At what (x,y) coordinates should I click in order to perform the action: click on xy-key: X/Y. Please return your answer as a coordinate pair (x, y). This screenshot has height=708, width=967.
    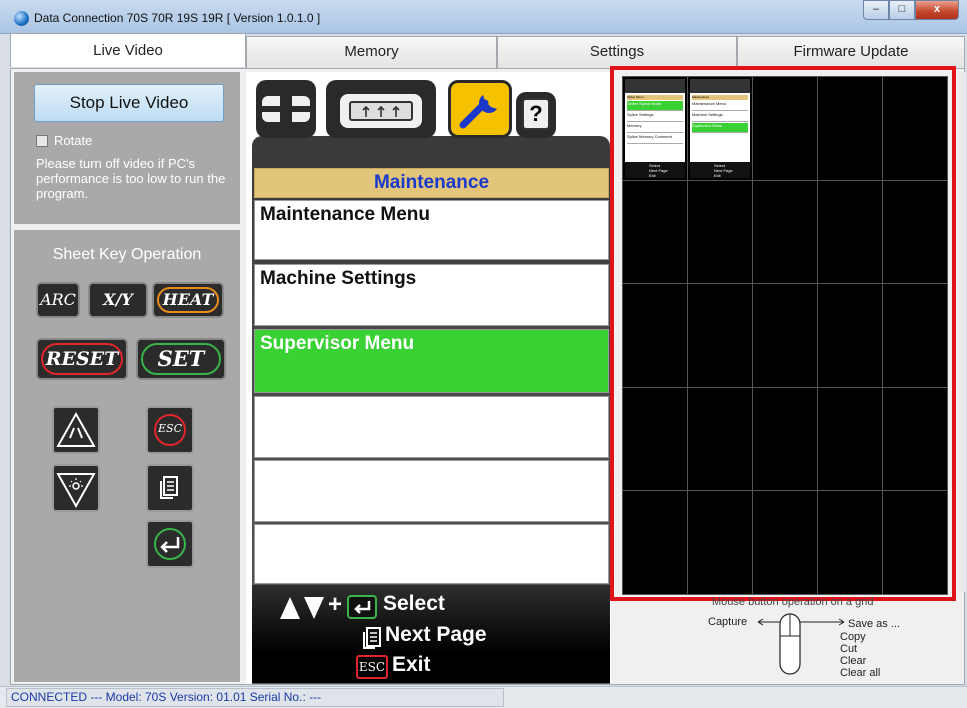
    Looking at the image, I should click on (118, 300).